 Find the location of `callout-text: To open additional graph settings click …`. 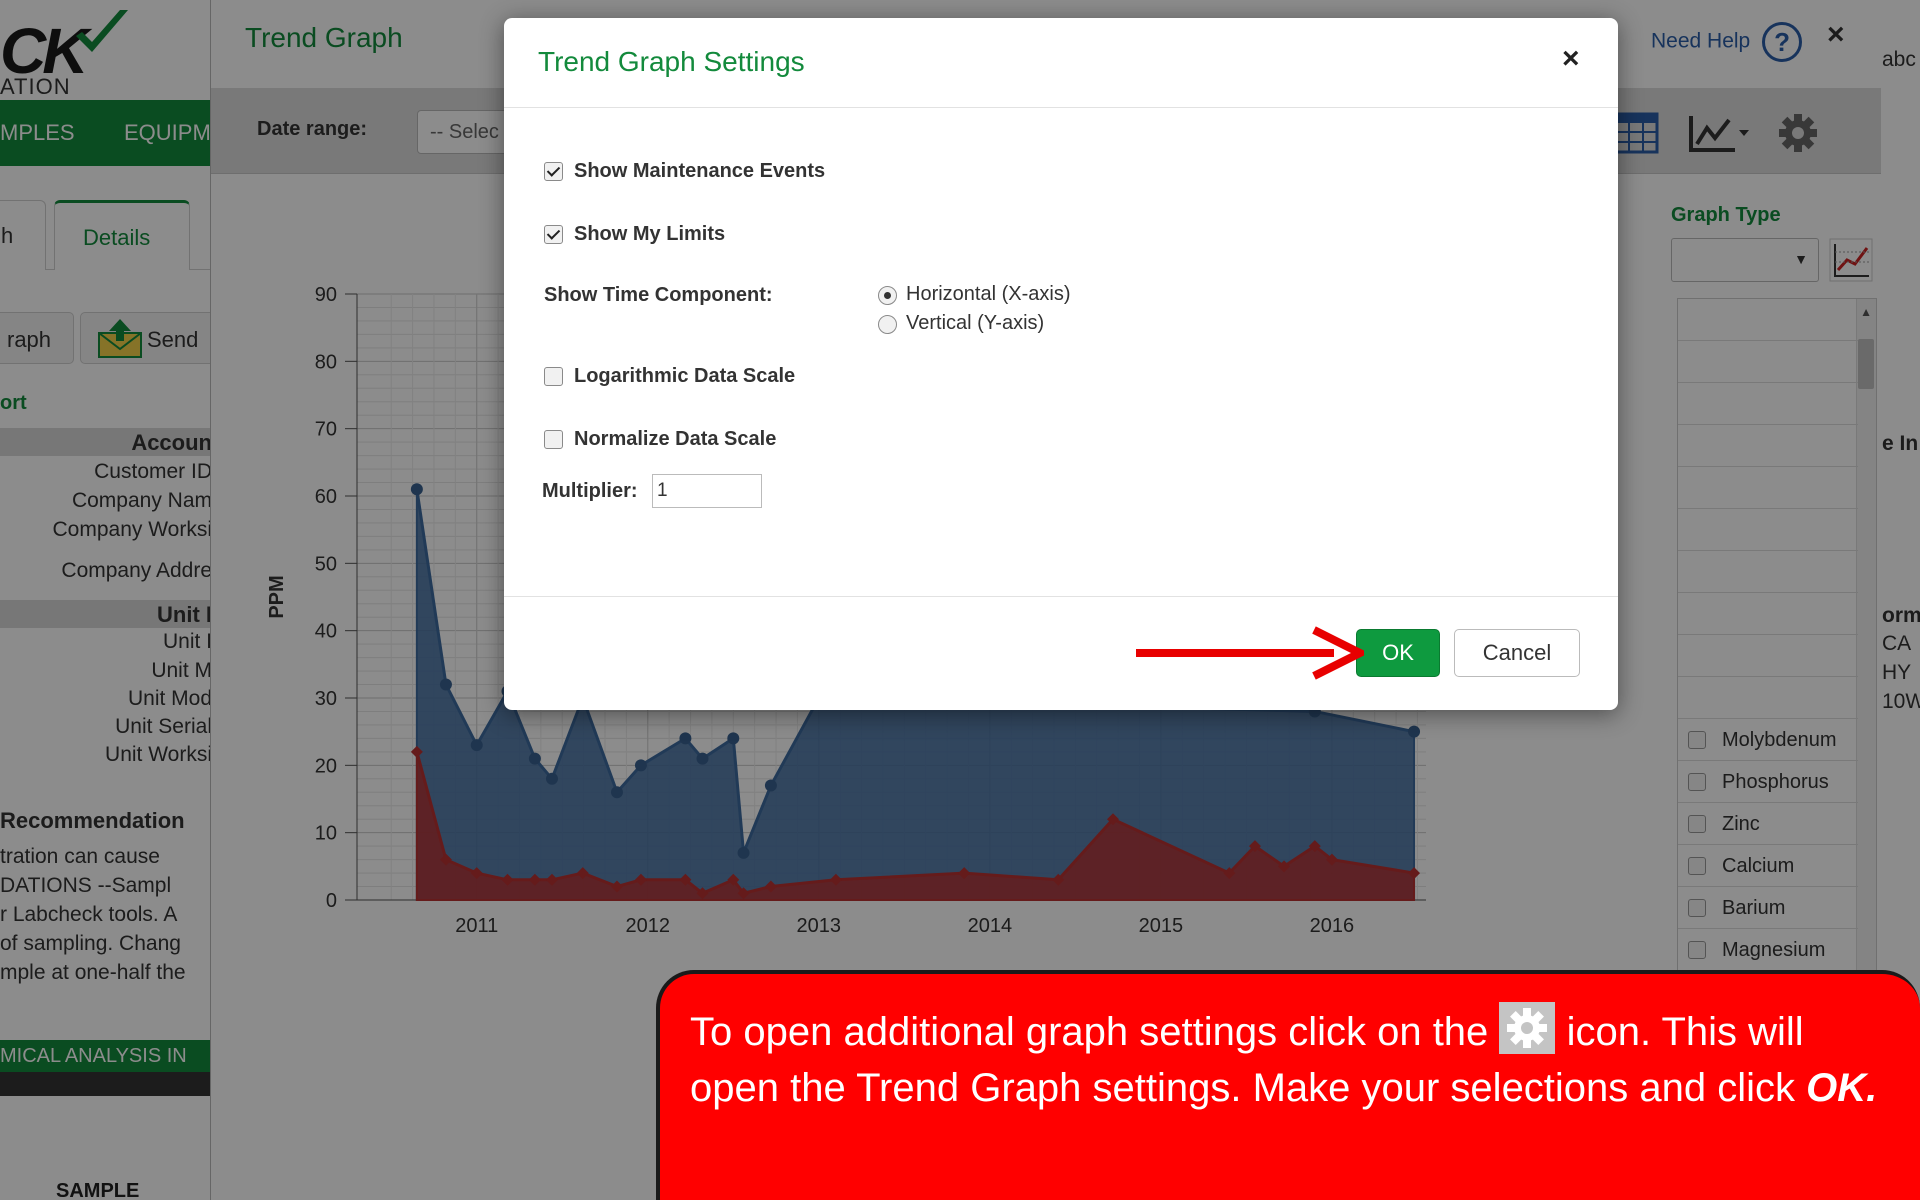

callout-text: To open additional graph settings click … is located at coordinates (1295, 1059).